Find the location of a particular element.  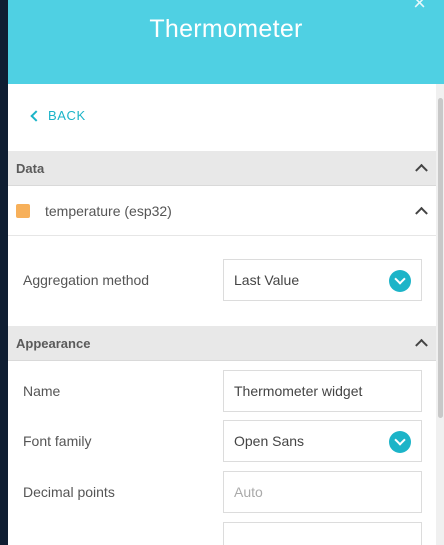

next-row is located at coordinates (222, 533).